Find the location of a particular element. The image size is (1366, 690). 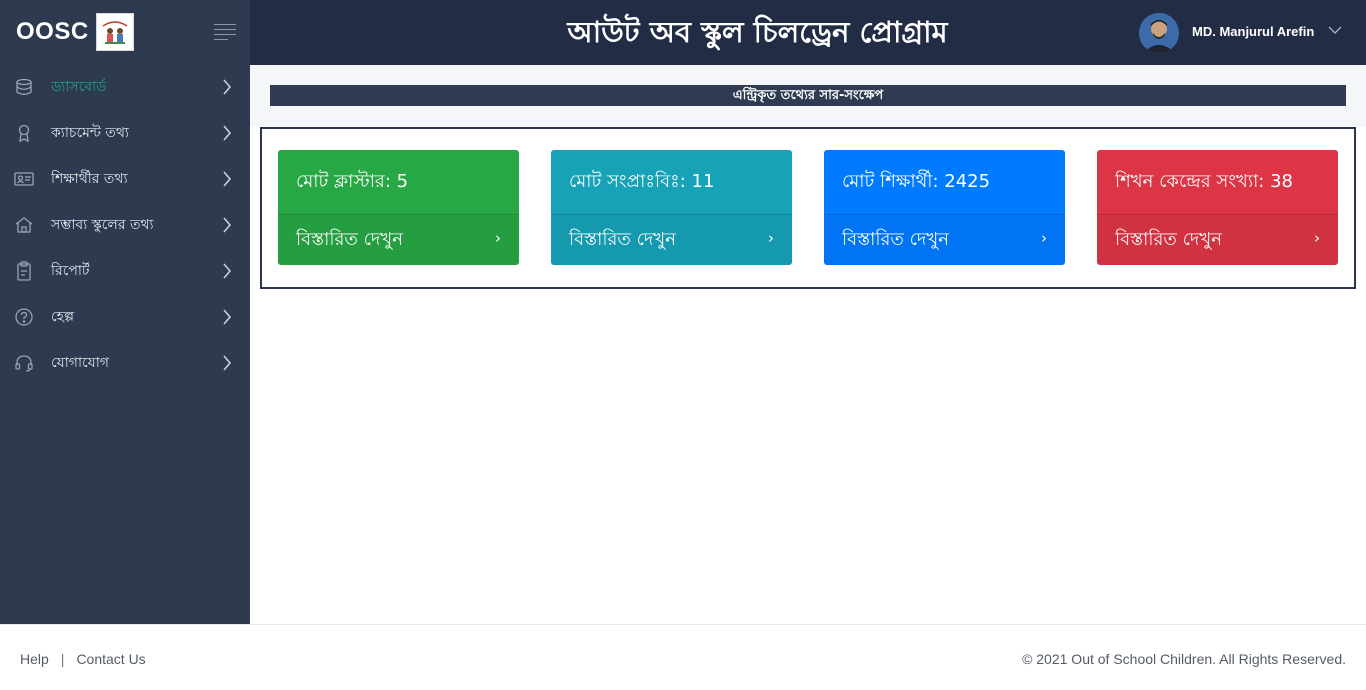

summary-title: এন্ট্রিকৃত তথ্যের সার-সংক্ষেপ is located at coordinates (808, 95).